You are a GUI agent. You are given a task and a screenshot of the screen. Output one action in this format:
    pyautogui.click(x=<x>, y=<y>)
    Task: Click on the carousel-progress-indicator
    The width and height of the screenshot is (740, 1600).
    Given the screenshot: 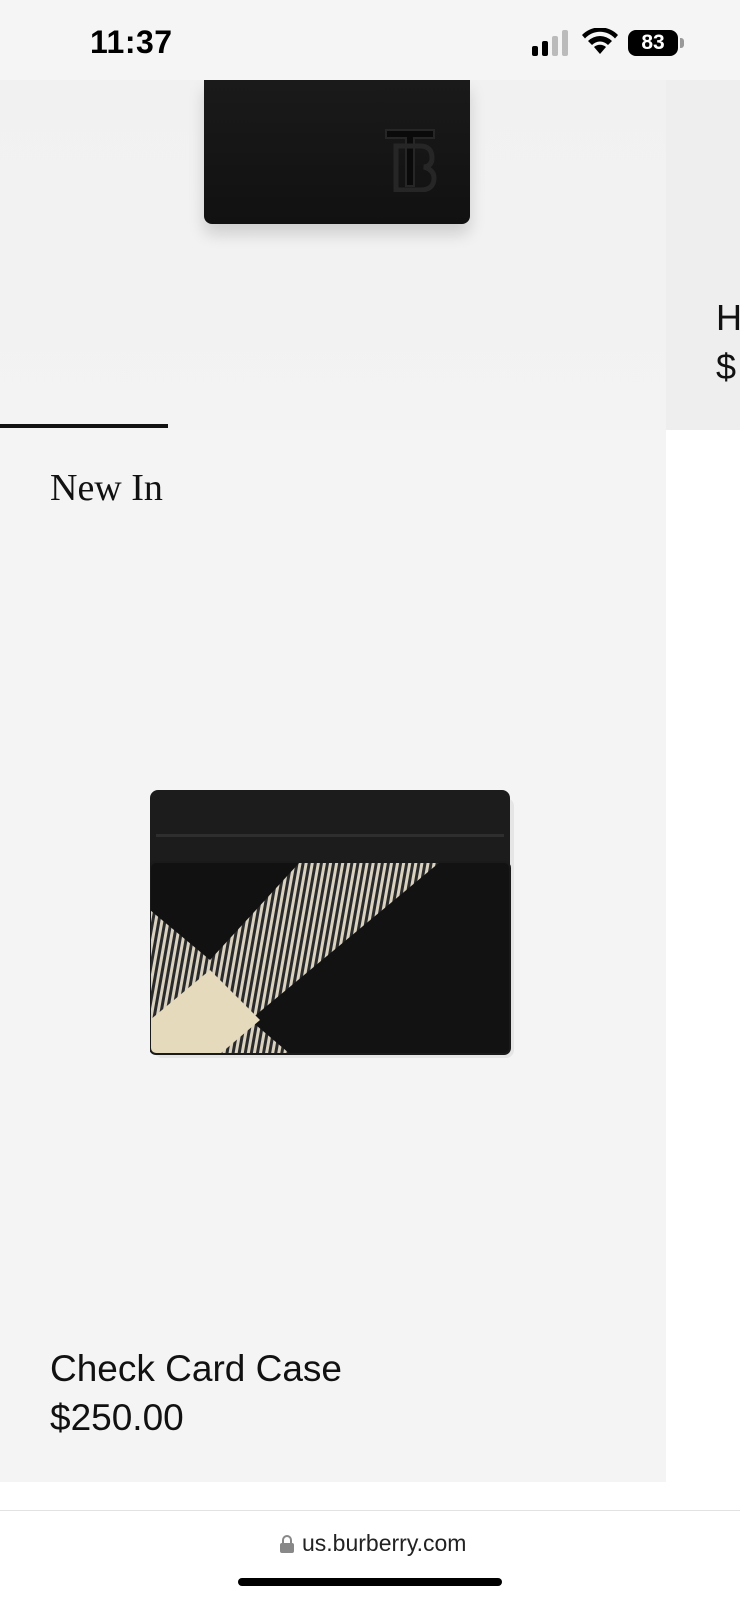 What is the action you would take?
    pyautogui.click(x=84, y=426)
    